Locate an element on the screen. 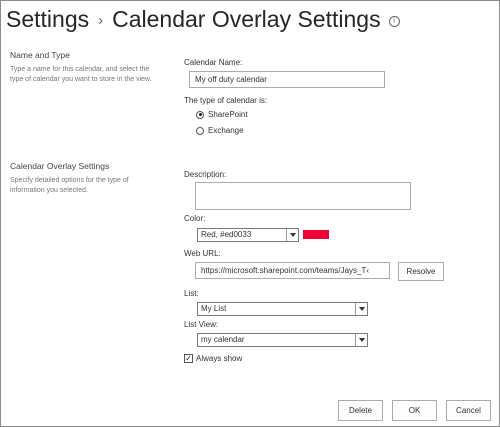 This screenshot has width=500, height=427. radio-exchange: Exchange is located at coordinates (220, 130).